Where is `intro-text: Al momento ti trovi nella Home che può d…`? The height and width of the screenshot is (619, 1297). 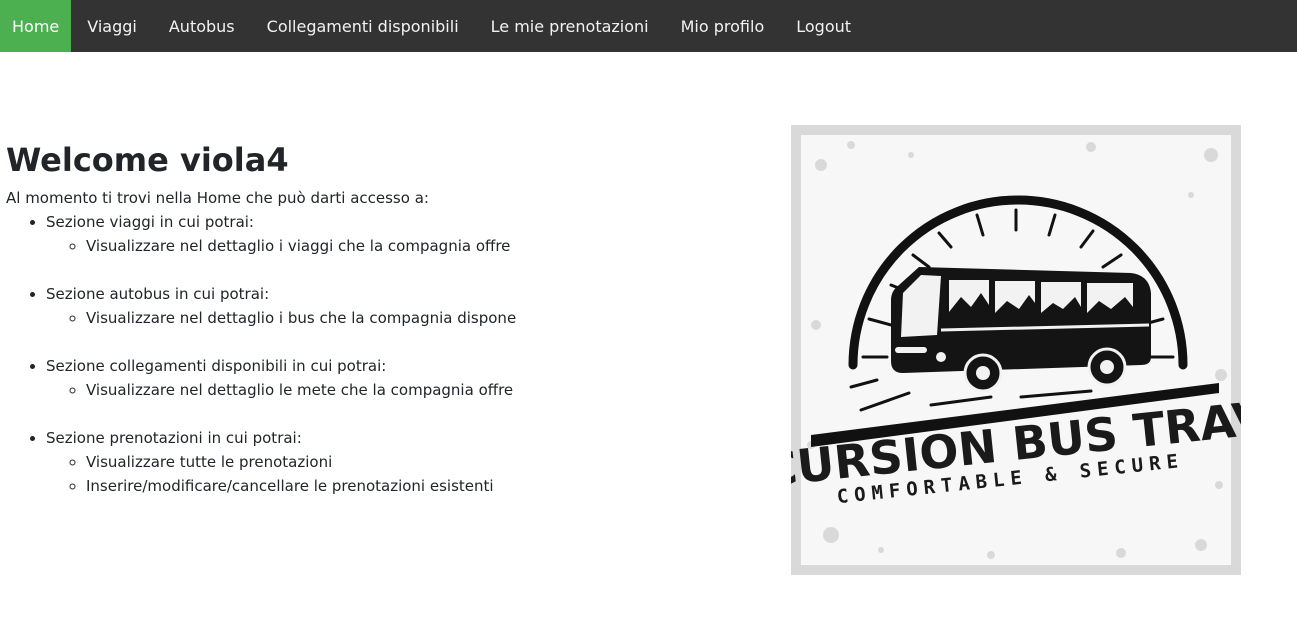
intro-text: Al momento ti trovi nella Home che può d… is located at coordinates (217, 198).